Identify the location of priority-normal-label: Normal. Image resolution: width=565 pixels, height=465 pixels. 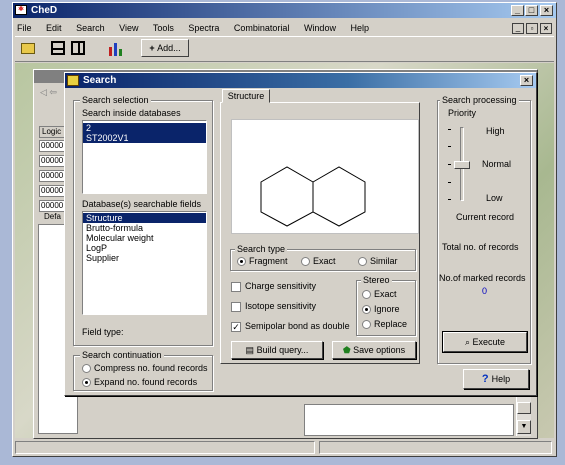
(497, 164).